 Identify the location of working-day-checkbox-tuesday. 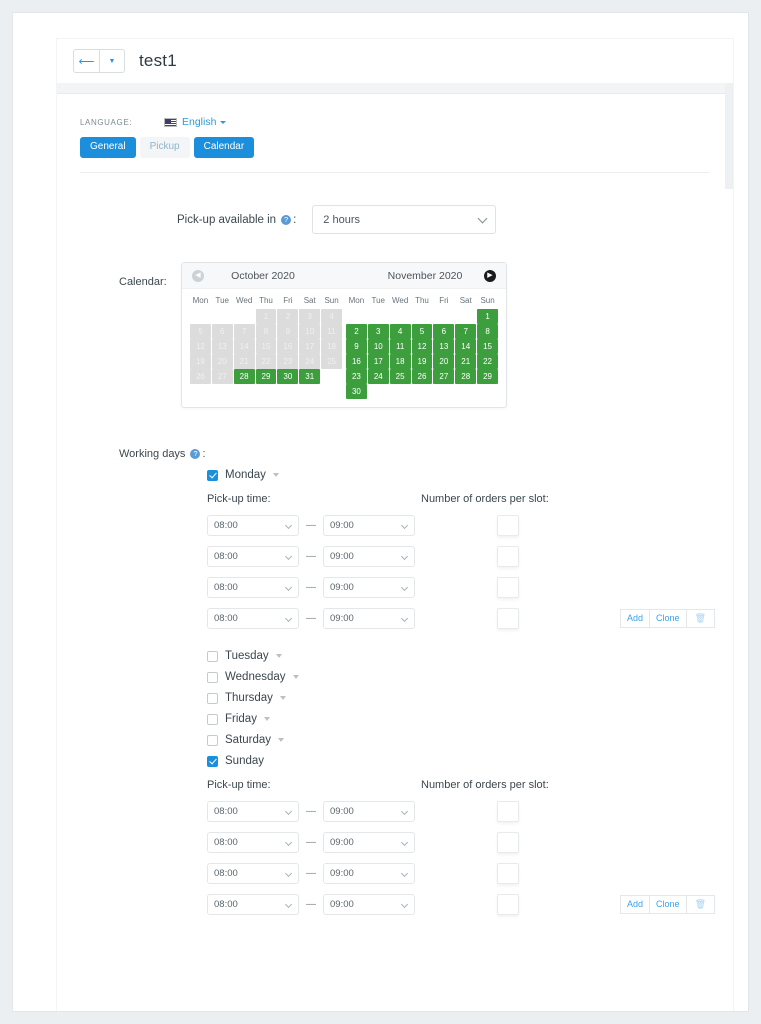
(212, 656).